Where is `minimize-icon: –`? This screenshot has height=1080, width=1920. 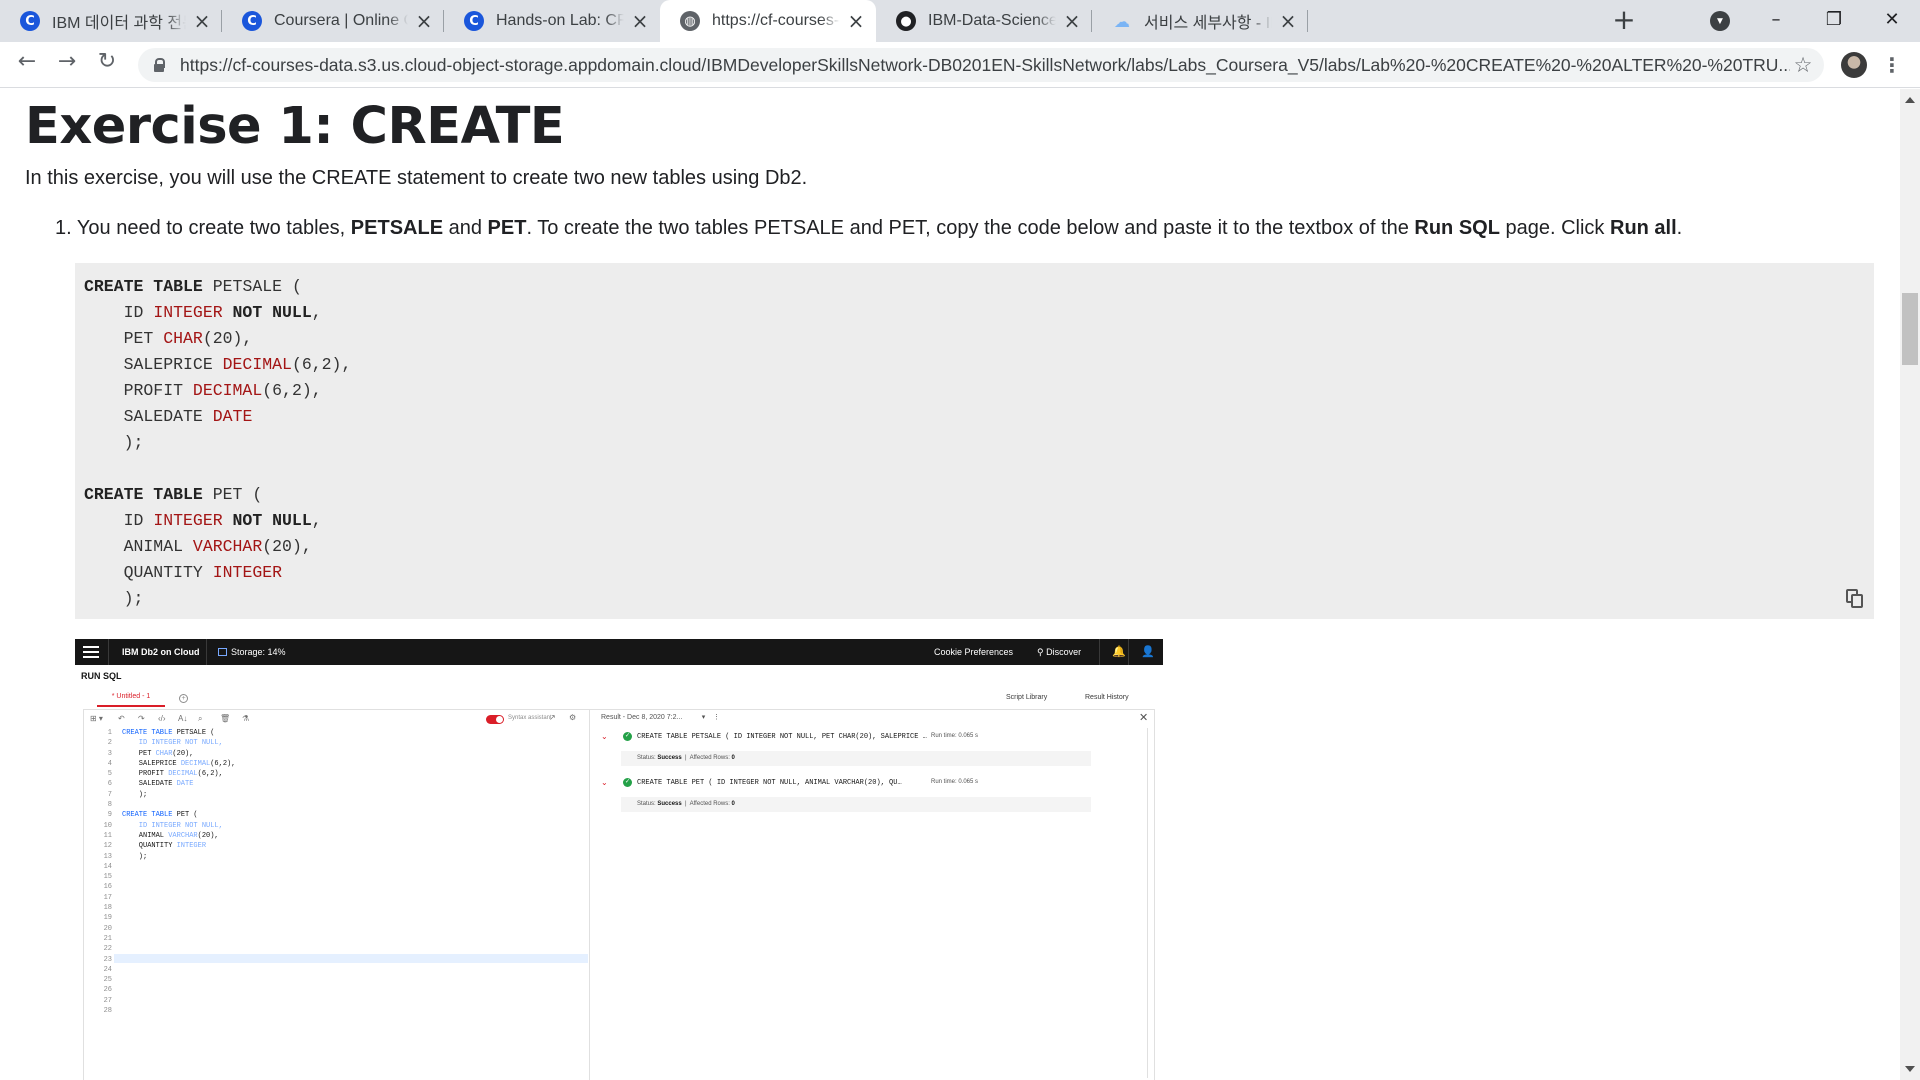
minimize-icon: – is located at coordinates (1776, 19).